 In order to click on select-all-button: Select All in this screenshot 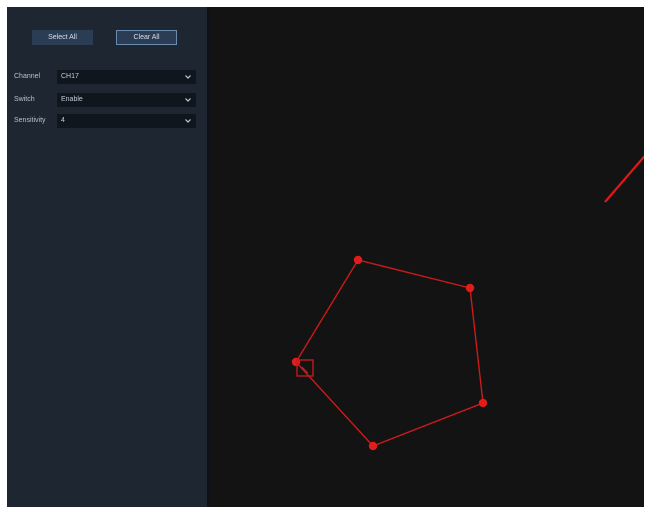, I will do `click(62, 37)`.